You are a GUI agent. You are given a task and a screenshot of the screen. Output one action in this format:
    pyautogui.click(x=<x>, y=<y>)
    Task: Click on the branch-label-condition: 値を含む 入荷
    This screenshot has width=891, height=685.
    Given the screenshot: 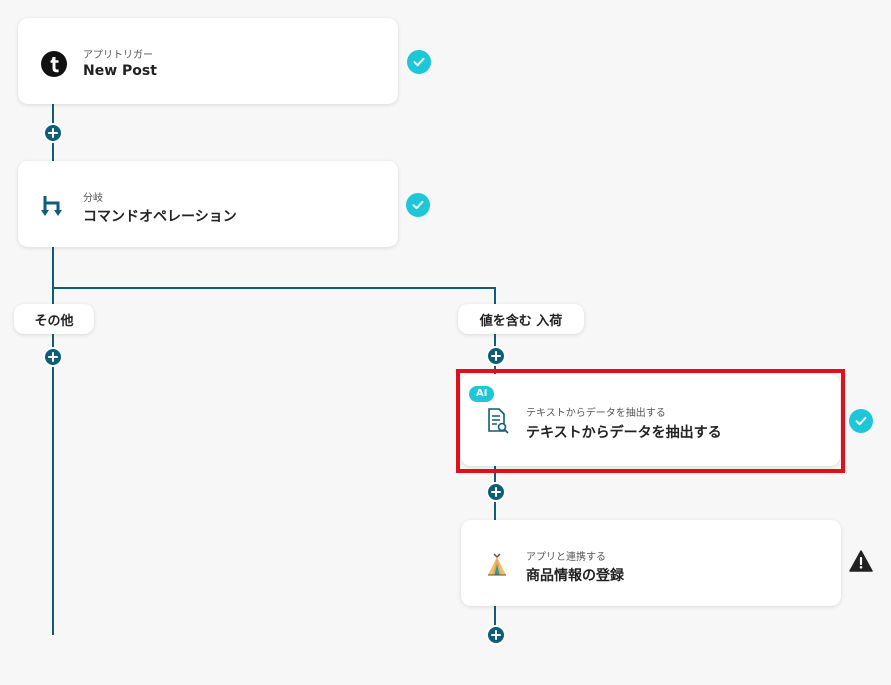 What is the action you would take?
    pyautogui.click(x=521, y=319)
    